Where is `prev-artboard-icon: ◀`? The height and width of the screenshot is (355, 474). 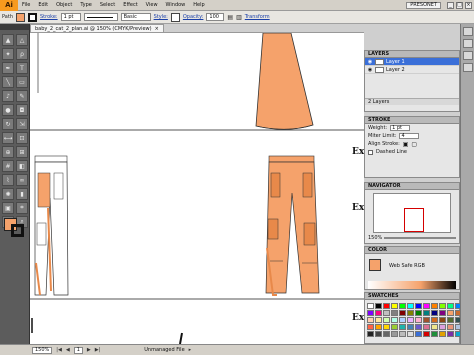
prev-artboard-icon: ◀ is located at coordinates (68, 350).